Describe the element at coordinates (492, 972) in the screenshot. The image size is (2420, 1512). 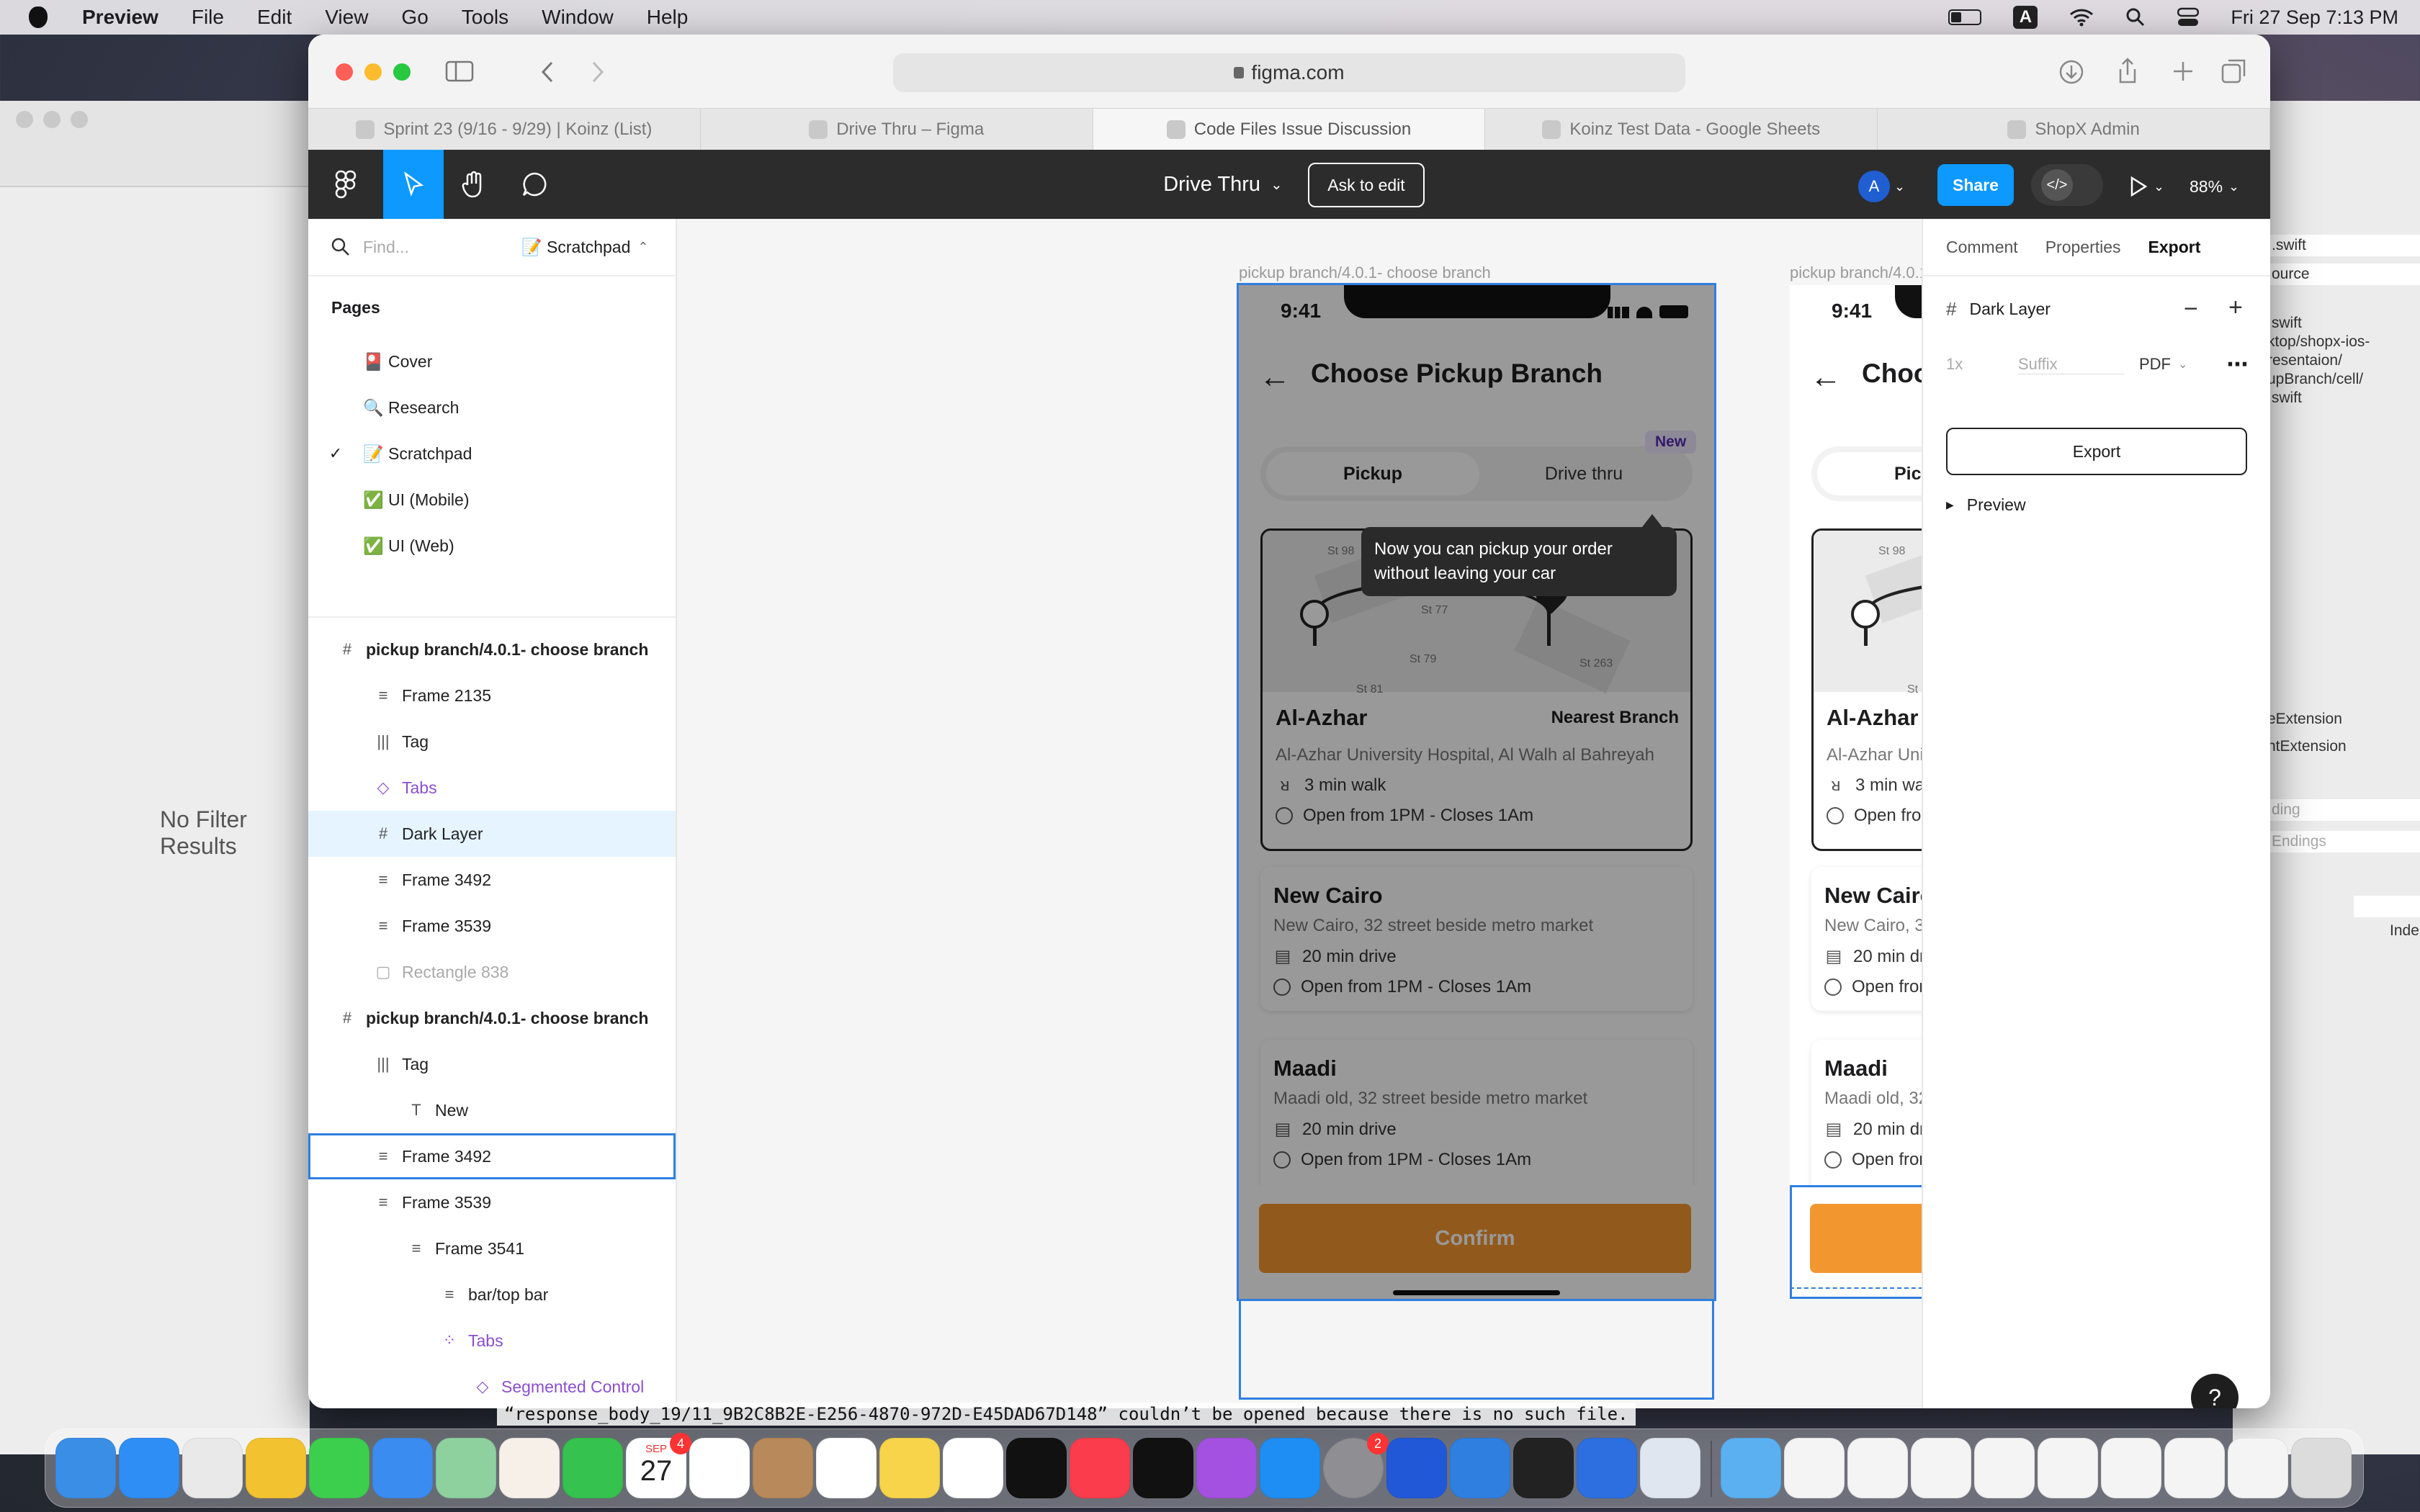
I see `layer-row: ▢ Rectangle 838` at that location.